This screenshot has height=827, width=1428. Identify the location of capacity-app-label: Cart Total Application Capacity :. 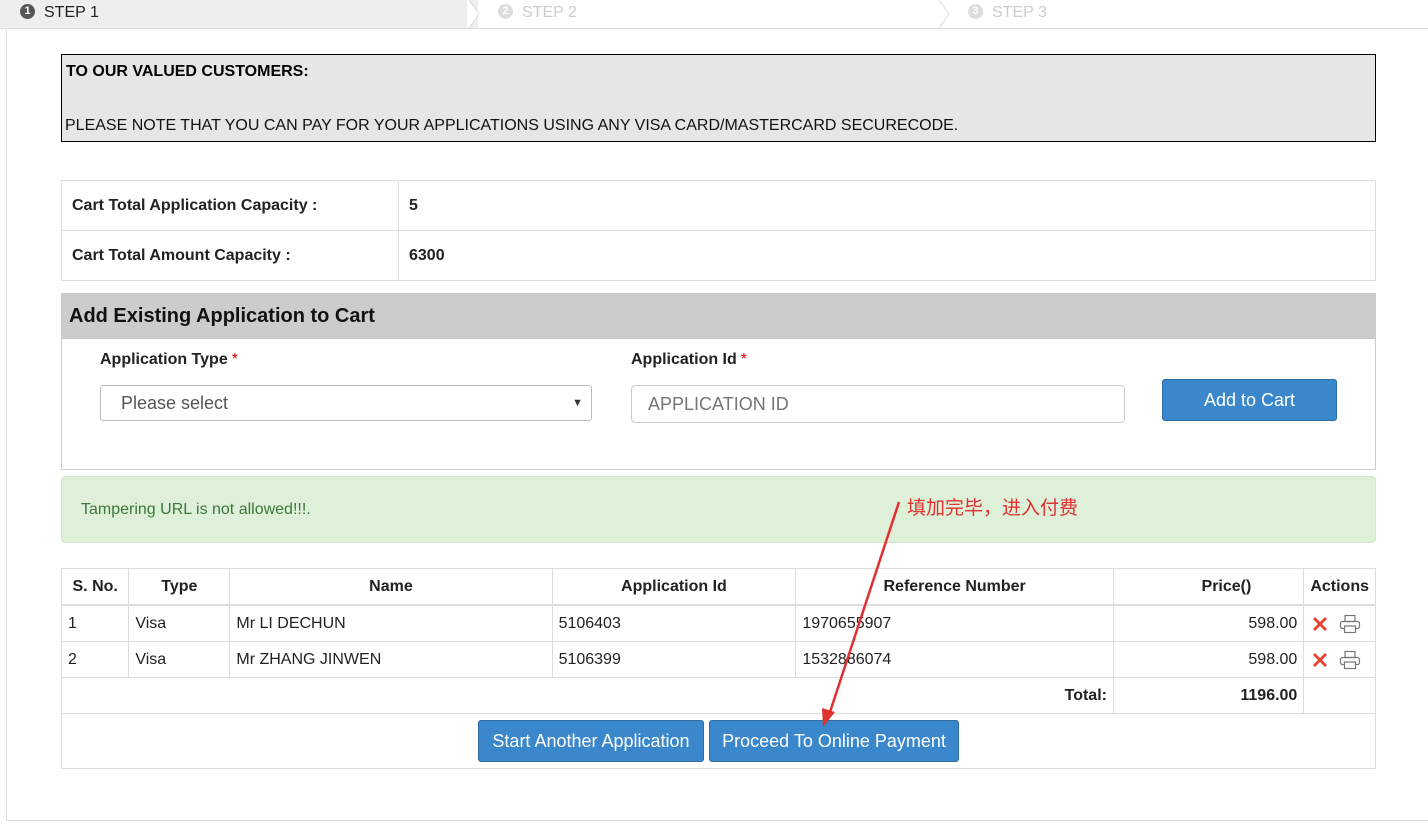
(230, 205).